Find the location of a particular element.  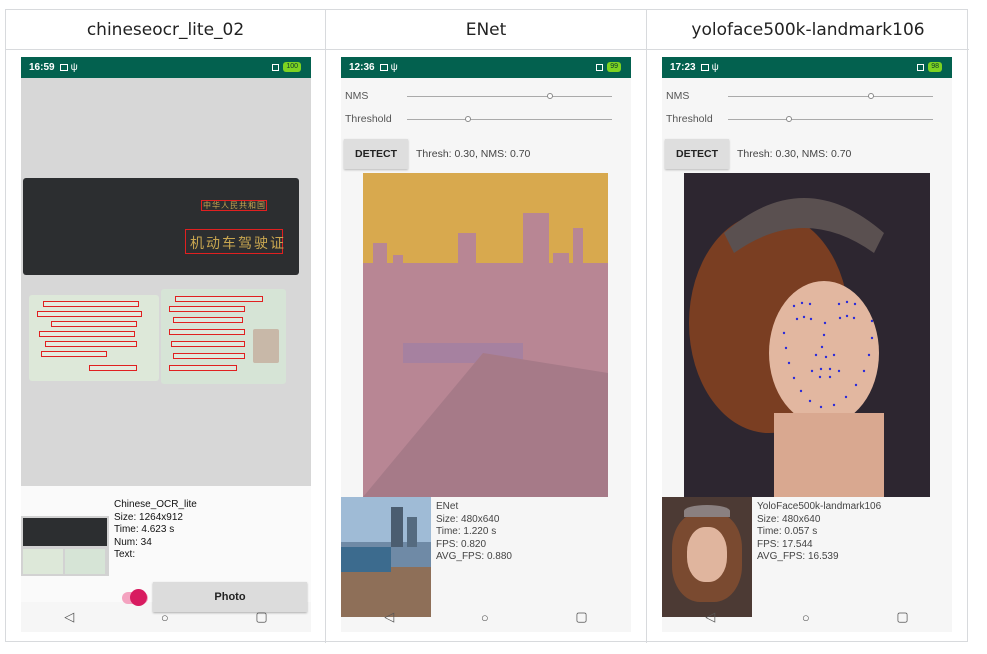

license-page-left-image is located at coordinates (94, 338).